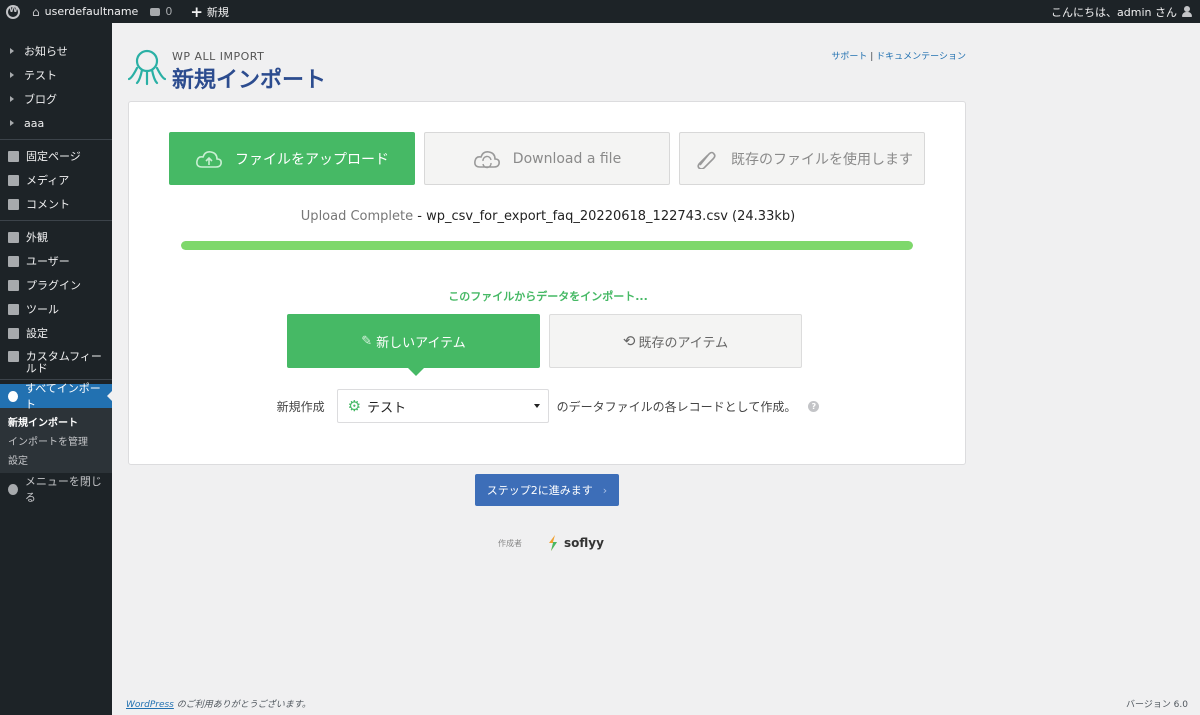  I want to click on sidebar-item-label: 固定ページ, so click(53, 156).